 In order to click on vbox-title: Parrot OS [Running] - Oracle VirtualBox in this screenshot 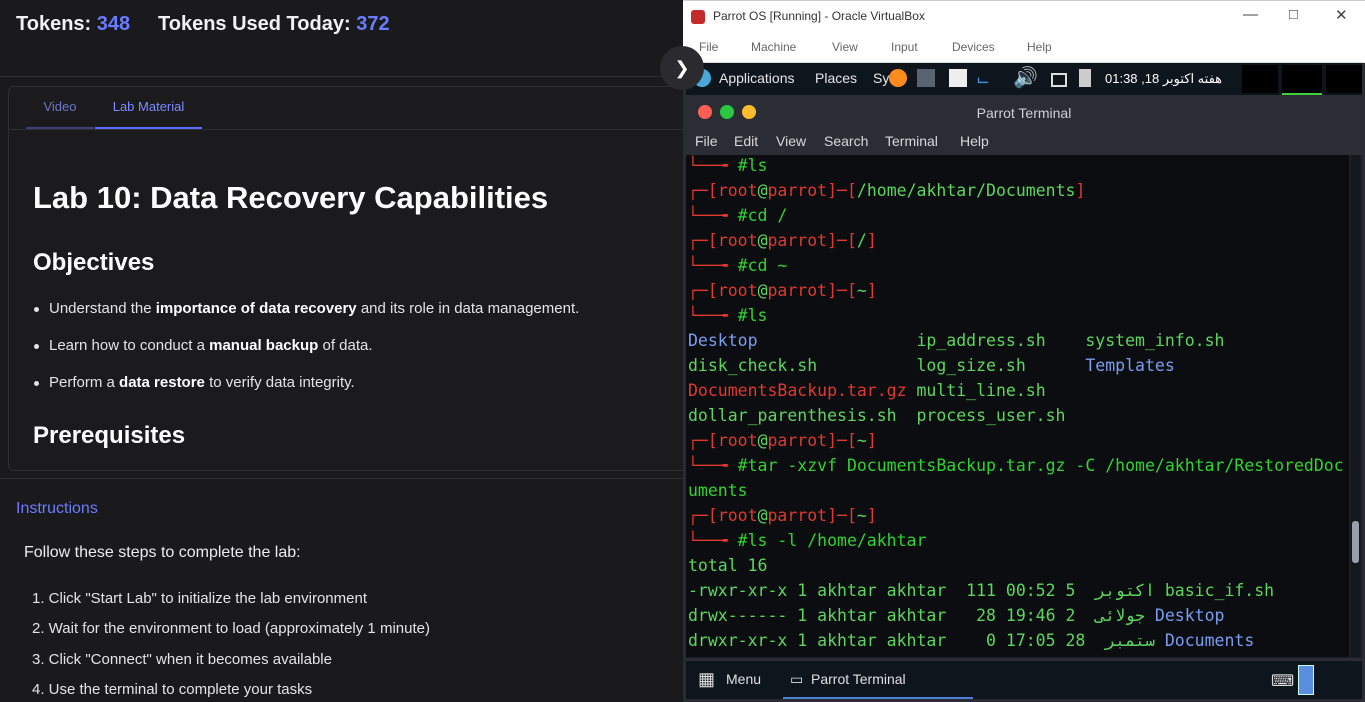, I will do `click(819, 16)`.